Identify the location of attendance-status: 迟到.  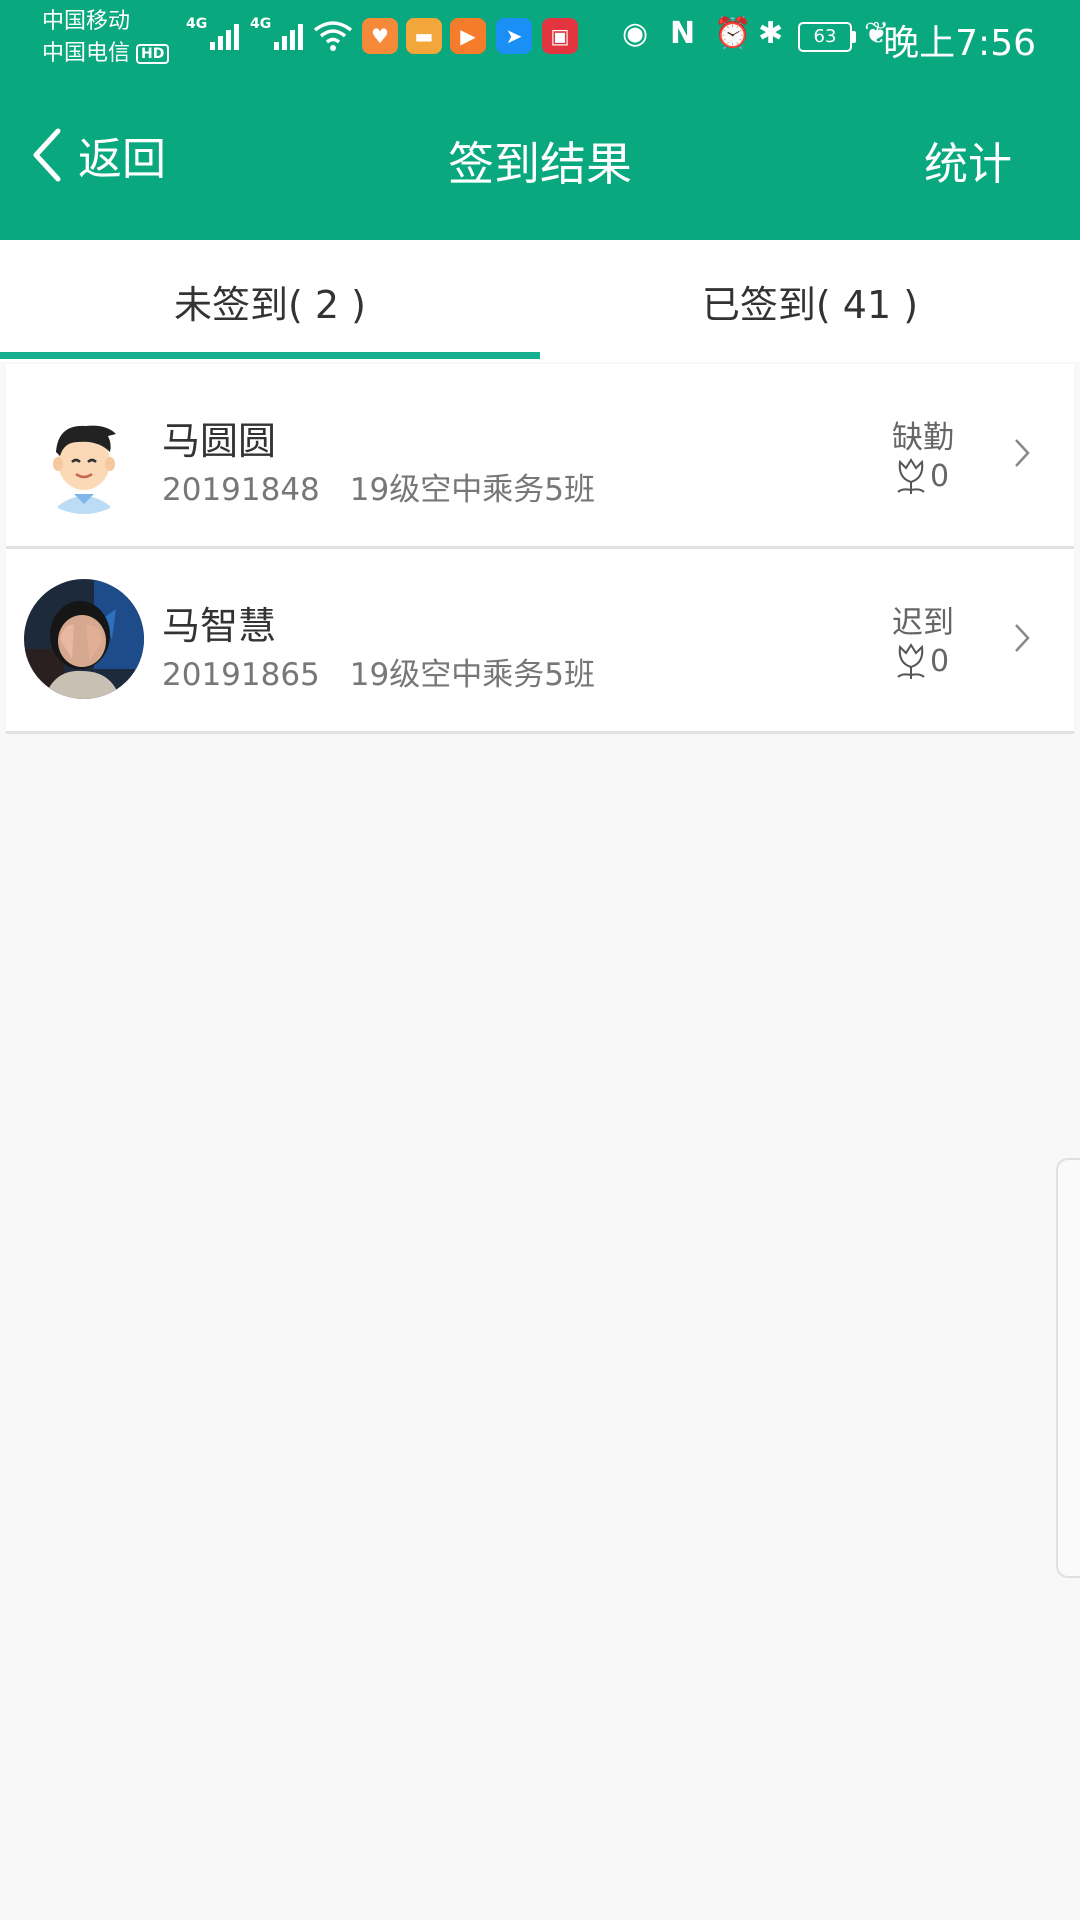
(923, 623).